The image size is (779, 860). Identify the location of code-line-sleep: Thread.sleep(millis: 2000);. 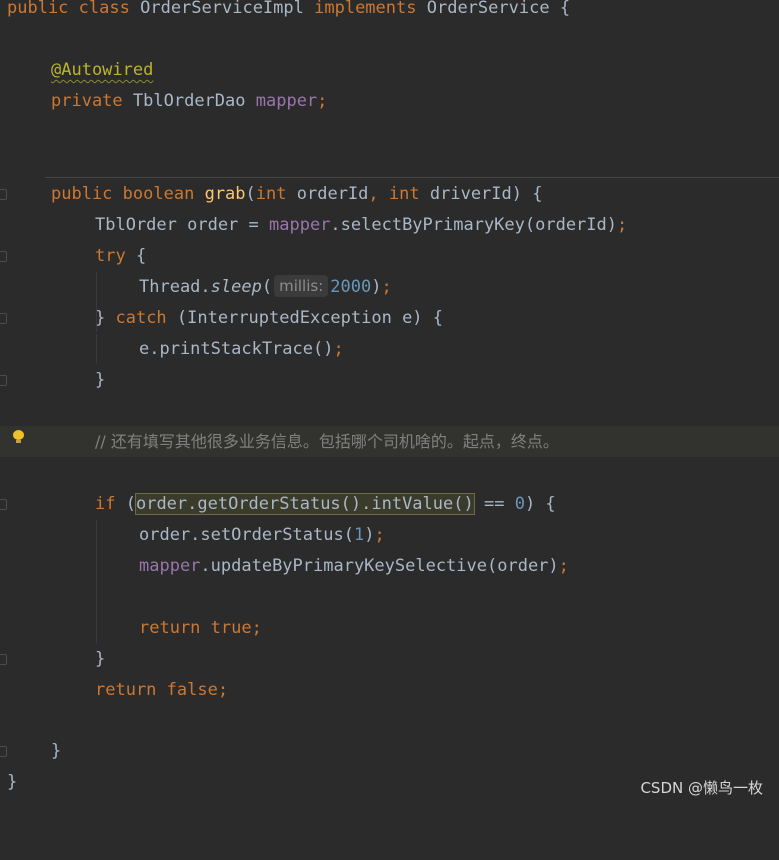
(389, 287).